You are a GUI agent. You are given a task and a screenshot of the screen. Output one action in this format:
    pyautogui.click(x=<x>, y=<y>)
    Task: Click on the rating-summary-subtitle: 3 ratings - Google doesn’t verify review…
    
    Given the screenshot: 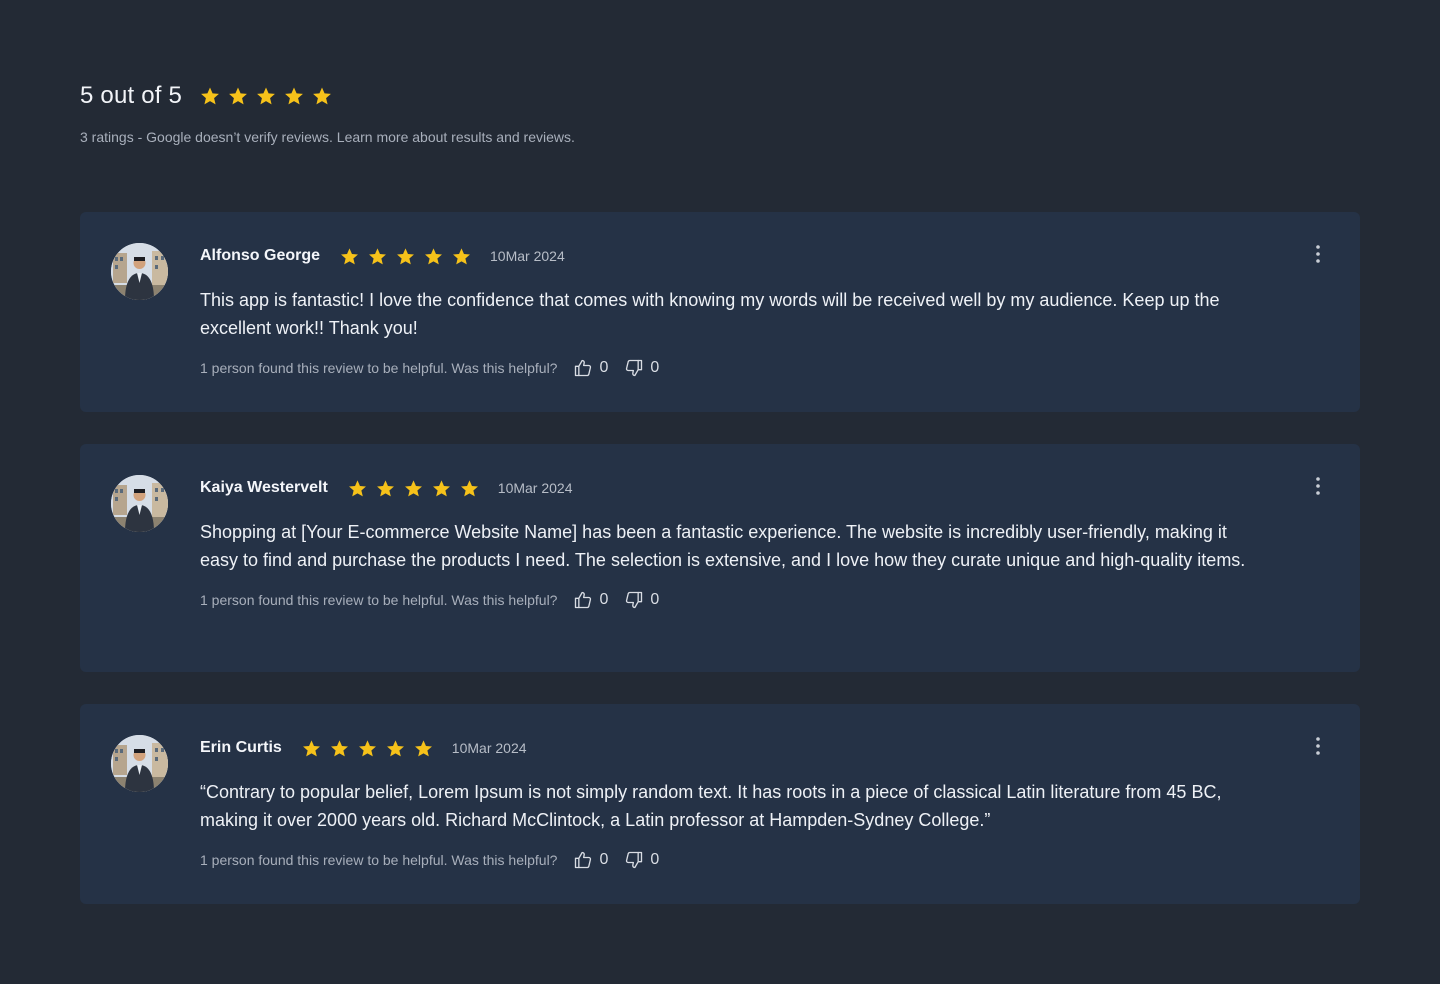 What is the action you would take?
    pyautogui.click(x=327, y=137)
    